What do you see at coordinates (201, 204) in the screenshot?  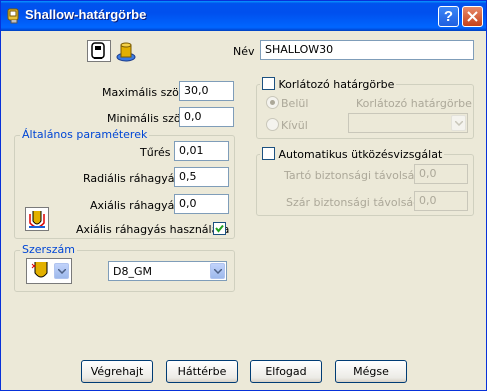 I see `axial-thickness-input: 0,0` at bounding box center [201, 204].